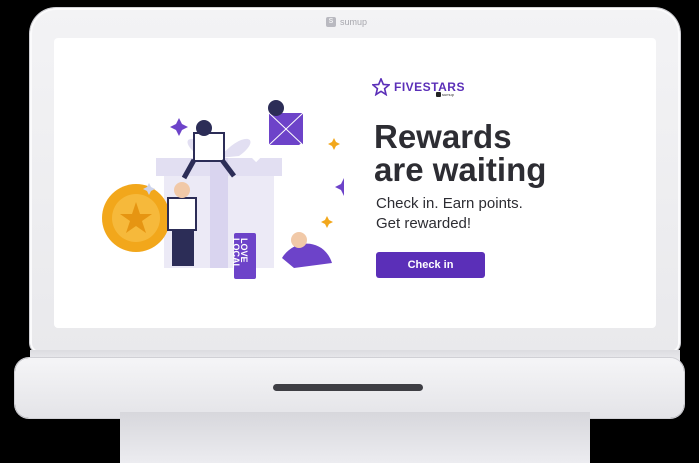 This screenshot has width=699, height=463. Describe the element at coordinates (236, 253) in the screenshot. I see `tag-text-local: LOCAL` at that location.